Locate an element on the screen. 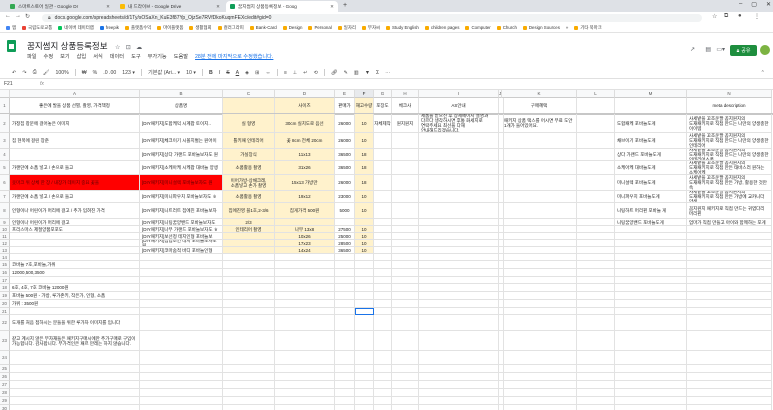  table-cell: 니팅꿈양밴드 포바늘도게 is located at coordinates (651, 222).